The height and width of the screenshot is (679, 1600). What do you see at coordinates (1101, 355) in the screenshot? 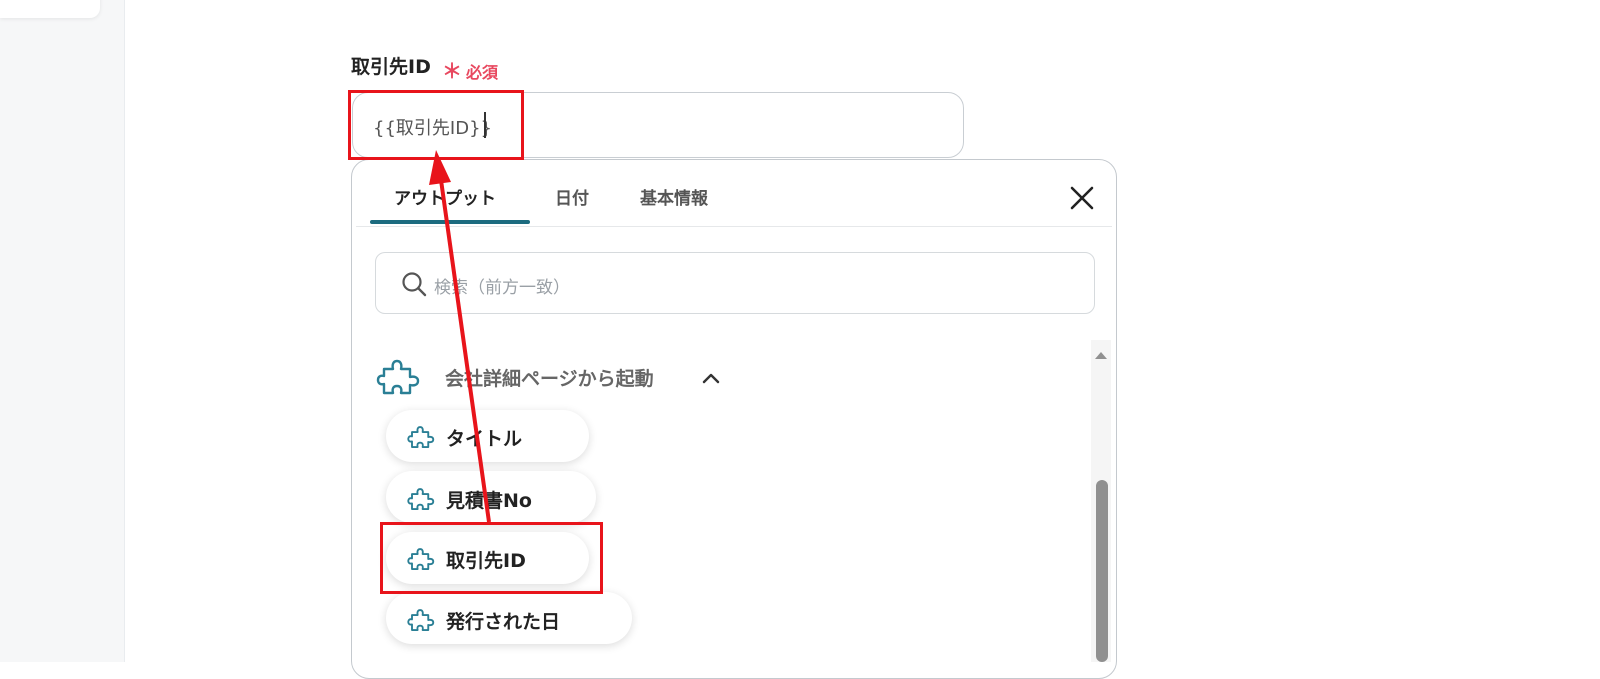
I see `scroll-up-icon` at bounding box center [1101, 355].